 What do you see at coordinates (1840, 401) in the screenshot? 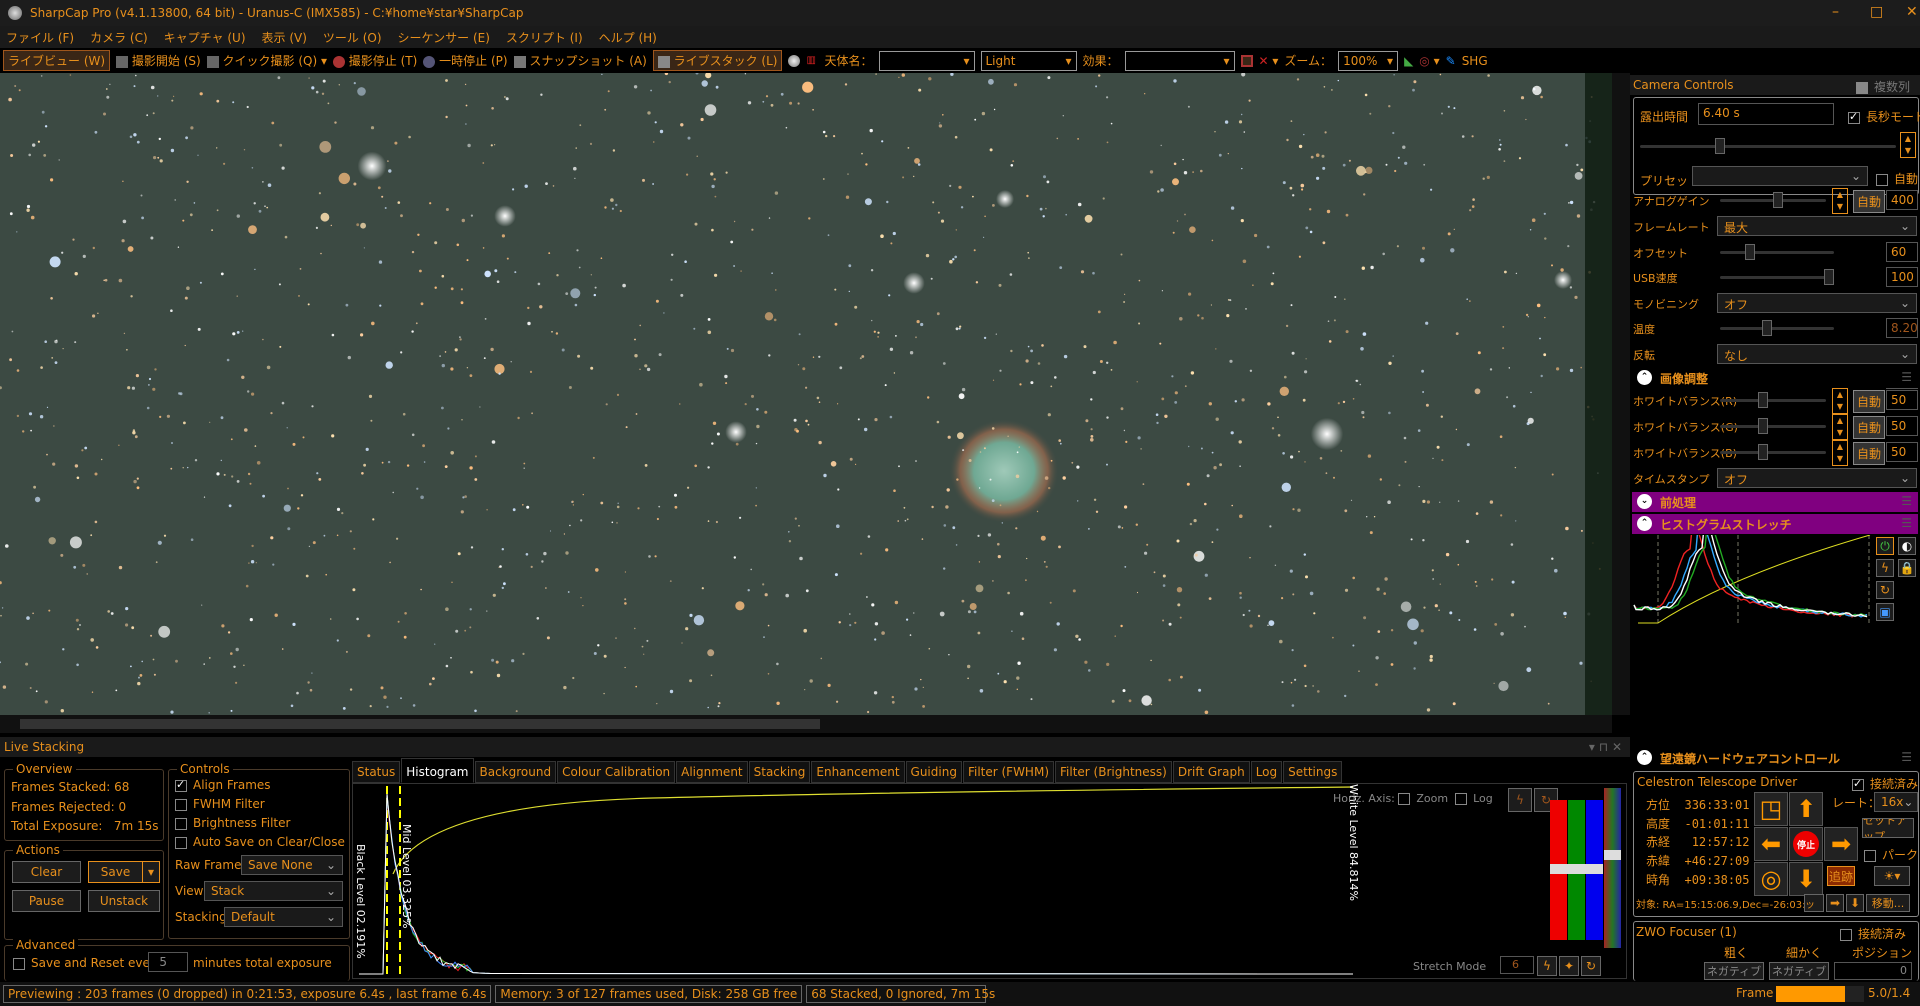
I see `wb_r-spinner: ▲ ▼` at bounding box center [1840, 401].